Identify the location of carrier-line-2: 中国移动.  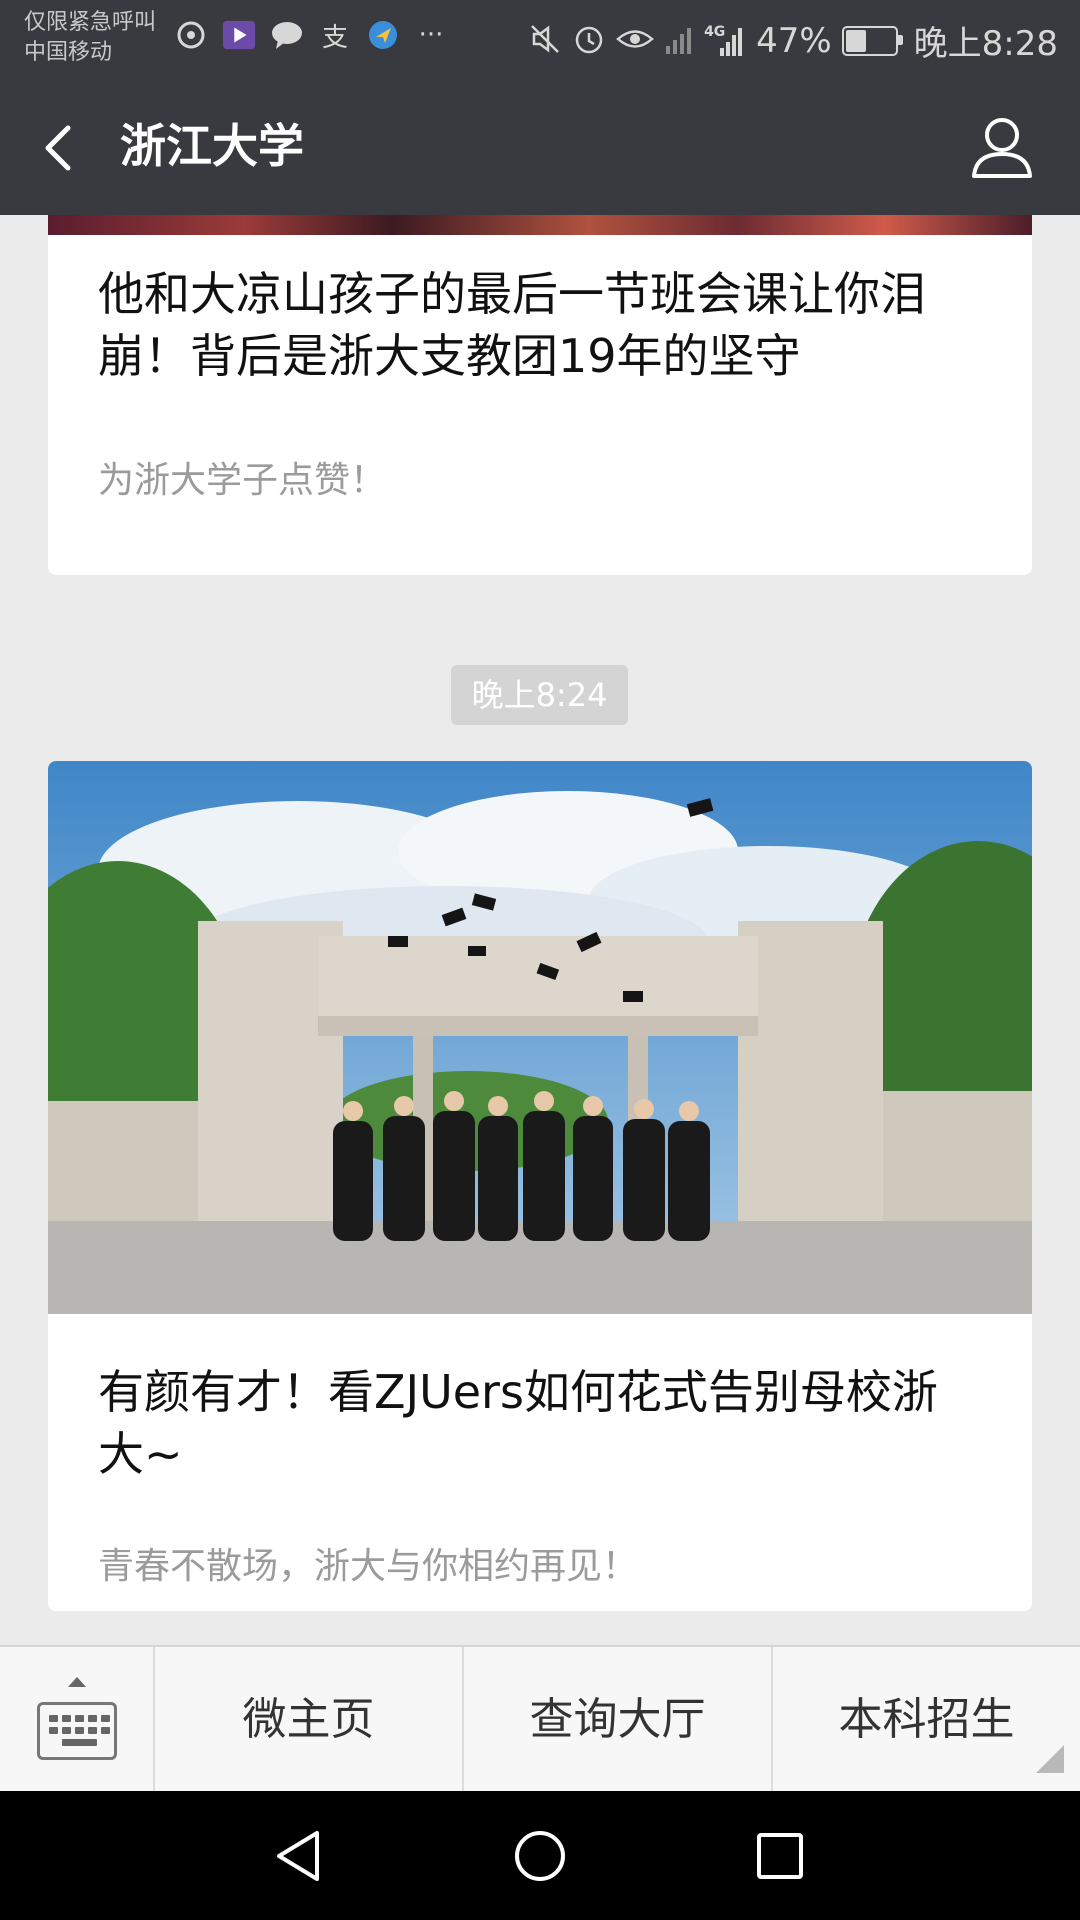
(68, 52).